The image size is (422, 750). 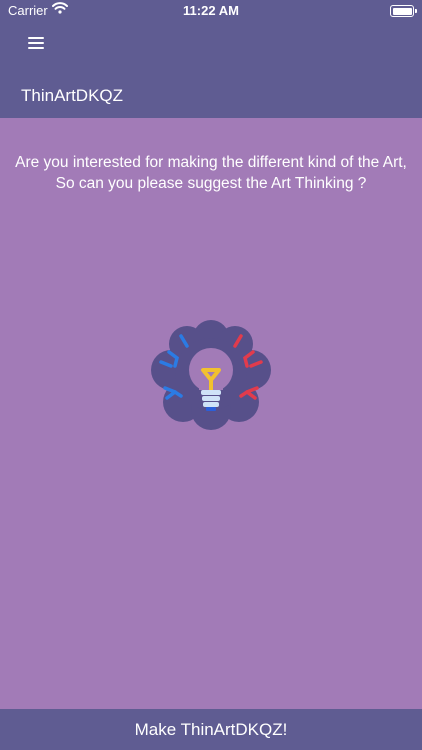 I want to click on page-title: ThinArtDKQZ, so click(x=72, y=95).